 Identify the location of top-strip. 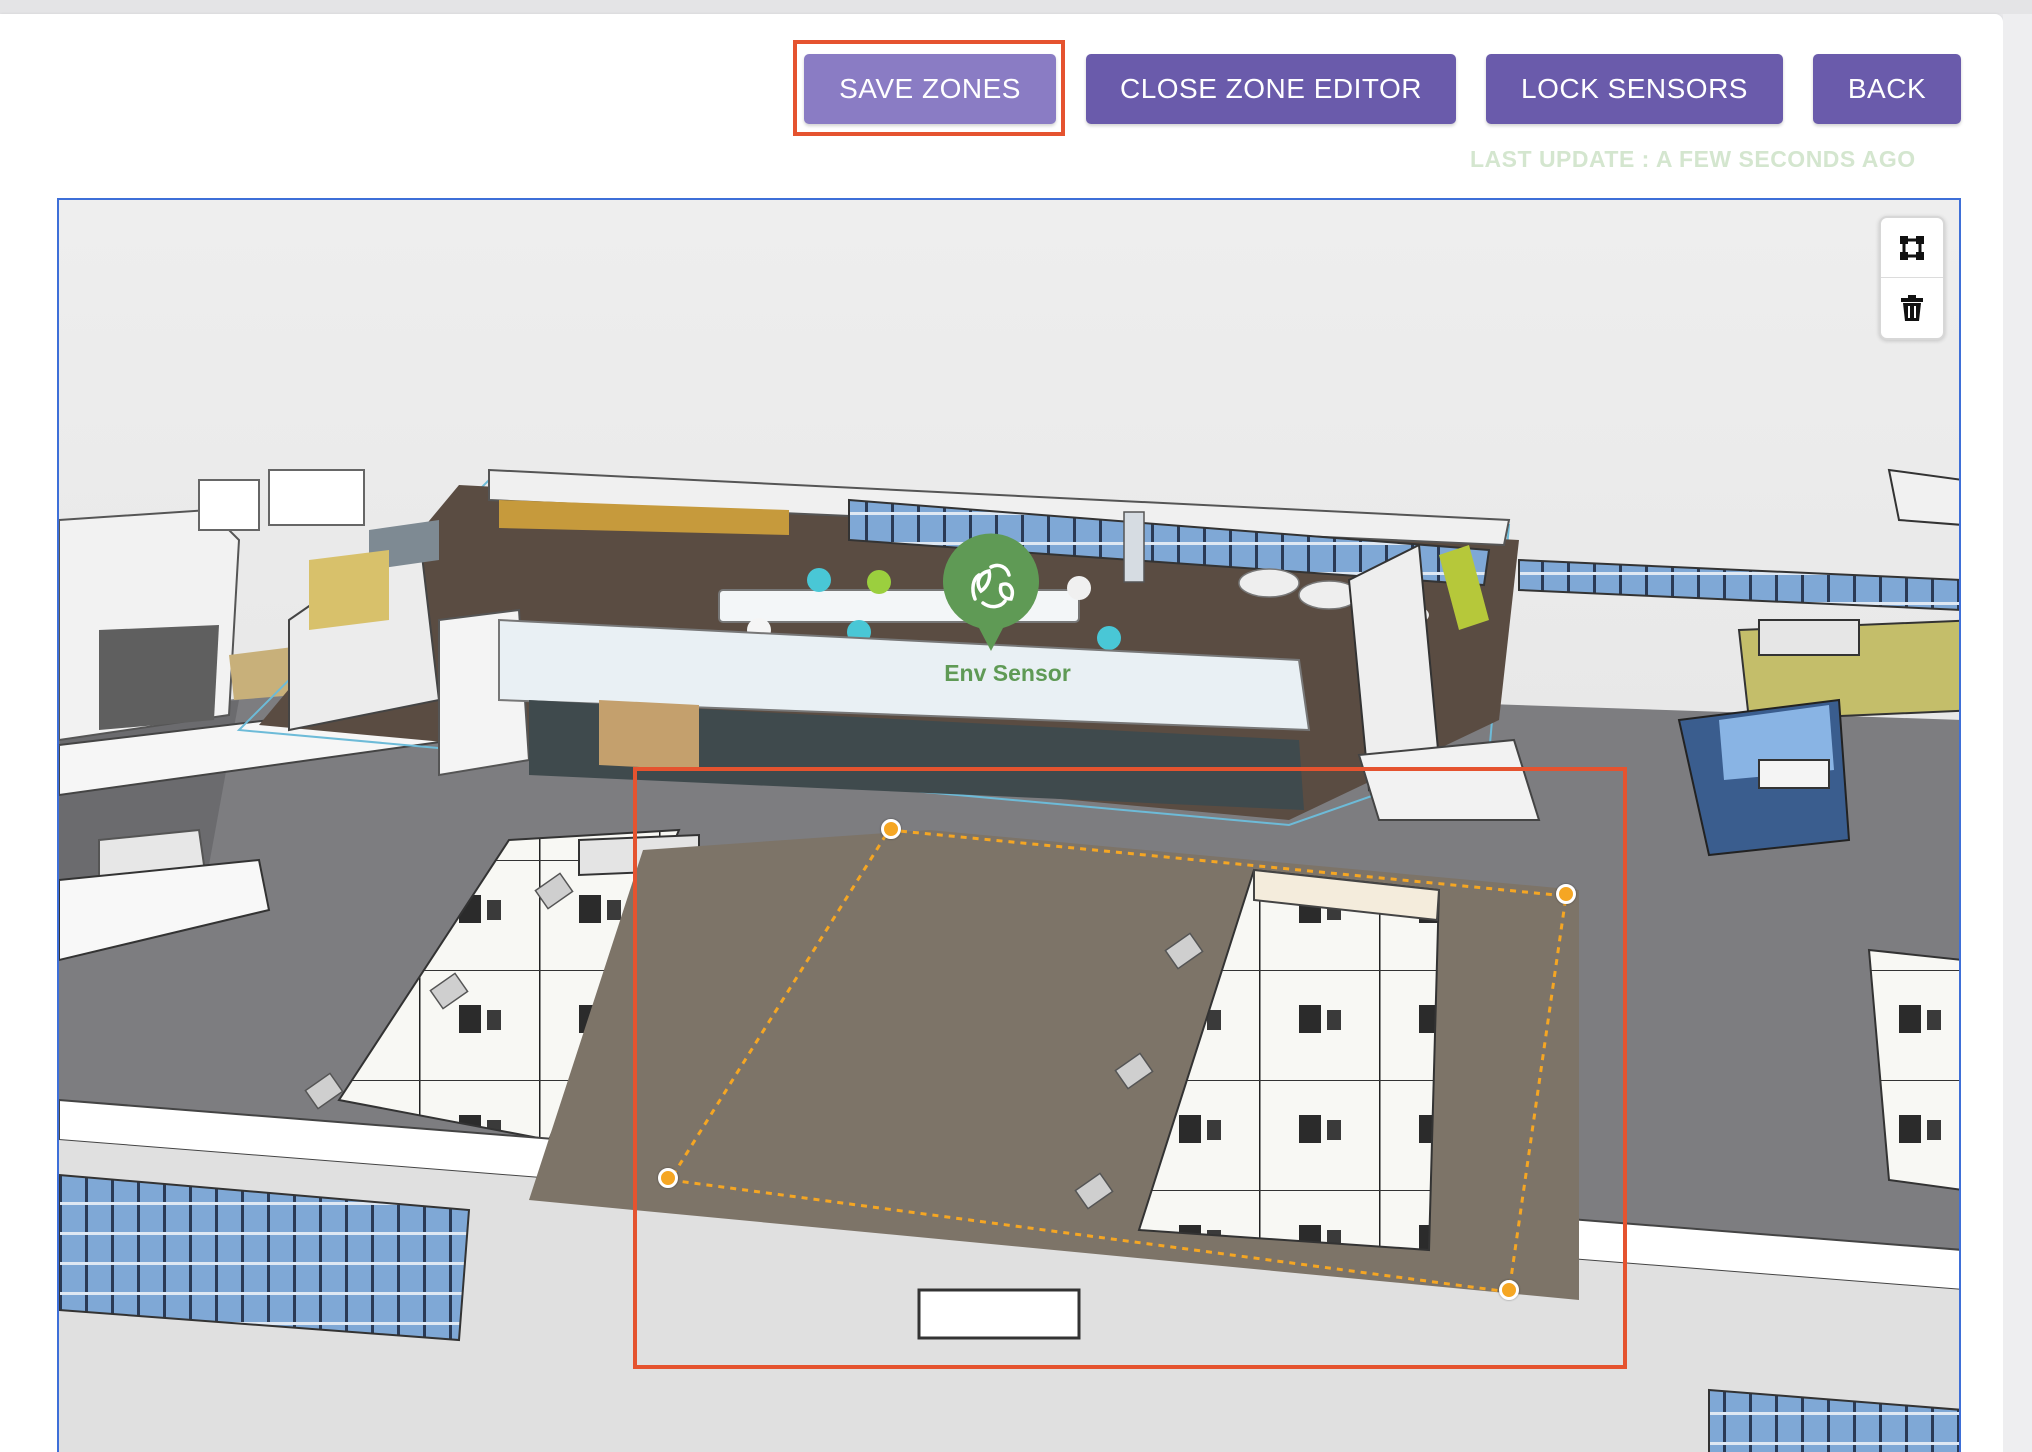
(1016, 7).